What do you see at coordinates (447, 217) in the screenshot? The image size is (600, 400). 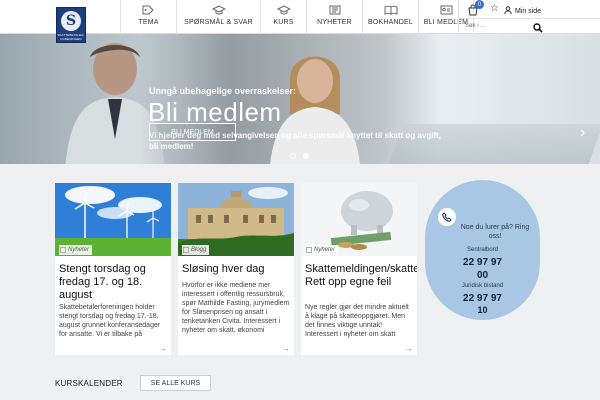 I see `phone-icon` at bounding box center [447, 217].